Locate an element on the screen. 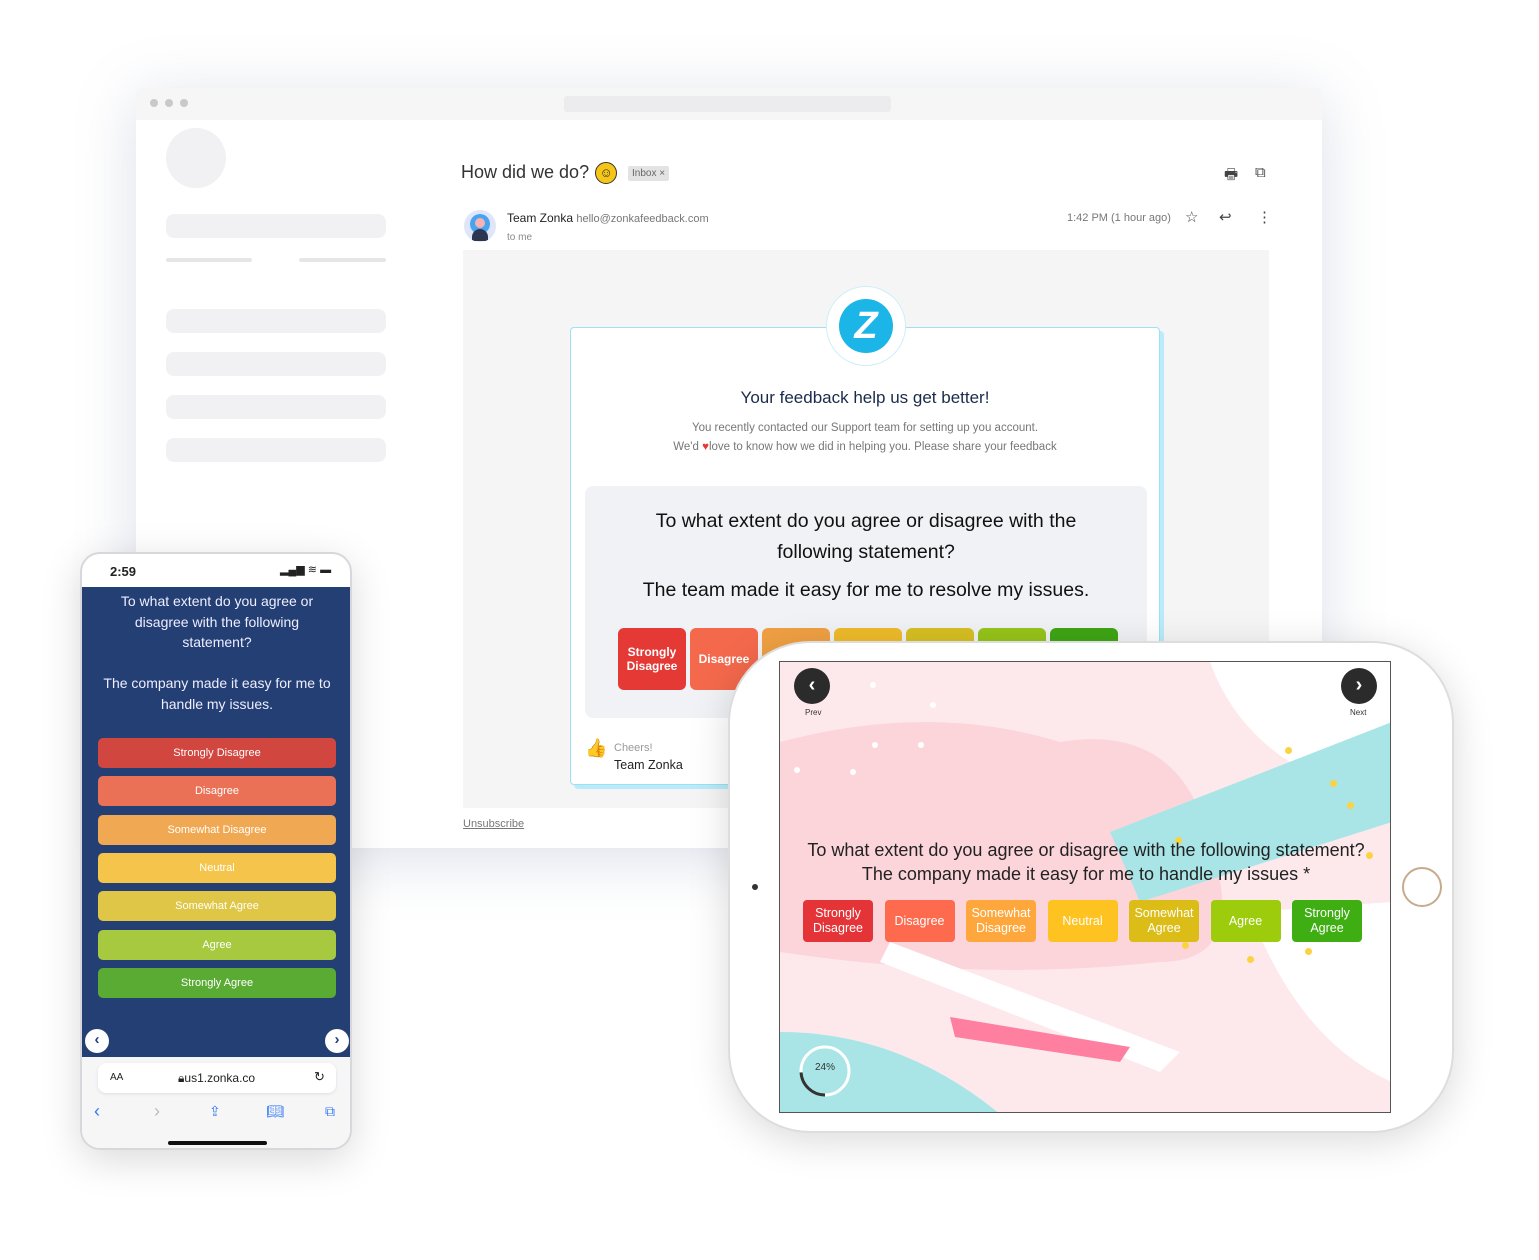  phone-option-button: Disagree is located at coordinates (217, 791).